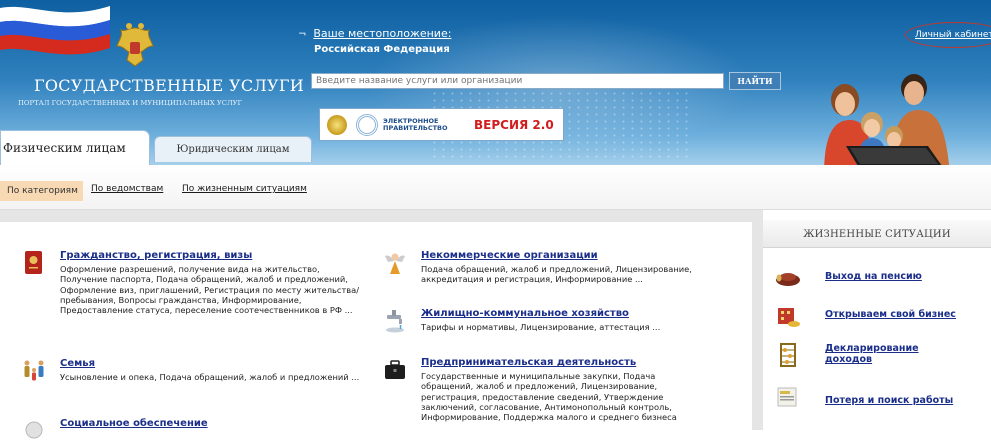 This screenshot has height=444, width=991. I want to click on e-government-banner: ЭЛЕКТРОННОЕ ПРАВИТЕЛЬСТВО ВЕРСИЯ 2.0, so click(441, 124).